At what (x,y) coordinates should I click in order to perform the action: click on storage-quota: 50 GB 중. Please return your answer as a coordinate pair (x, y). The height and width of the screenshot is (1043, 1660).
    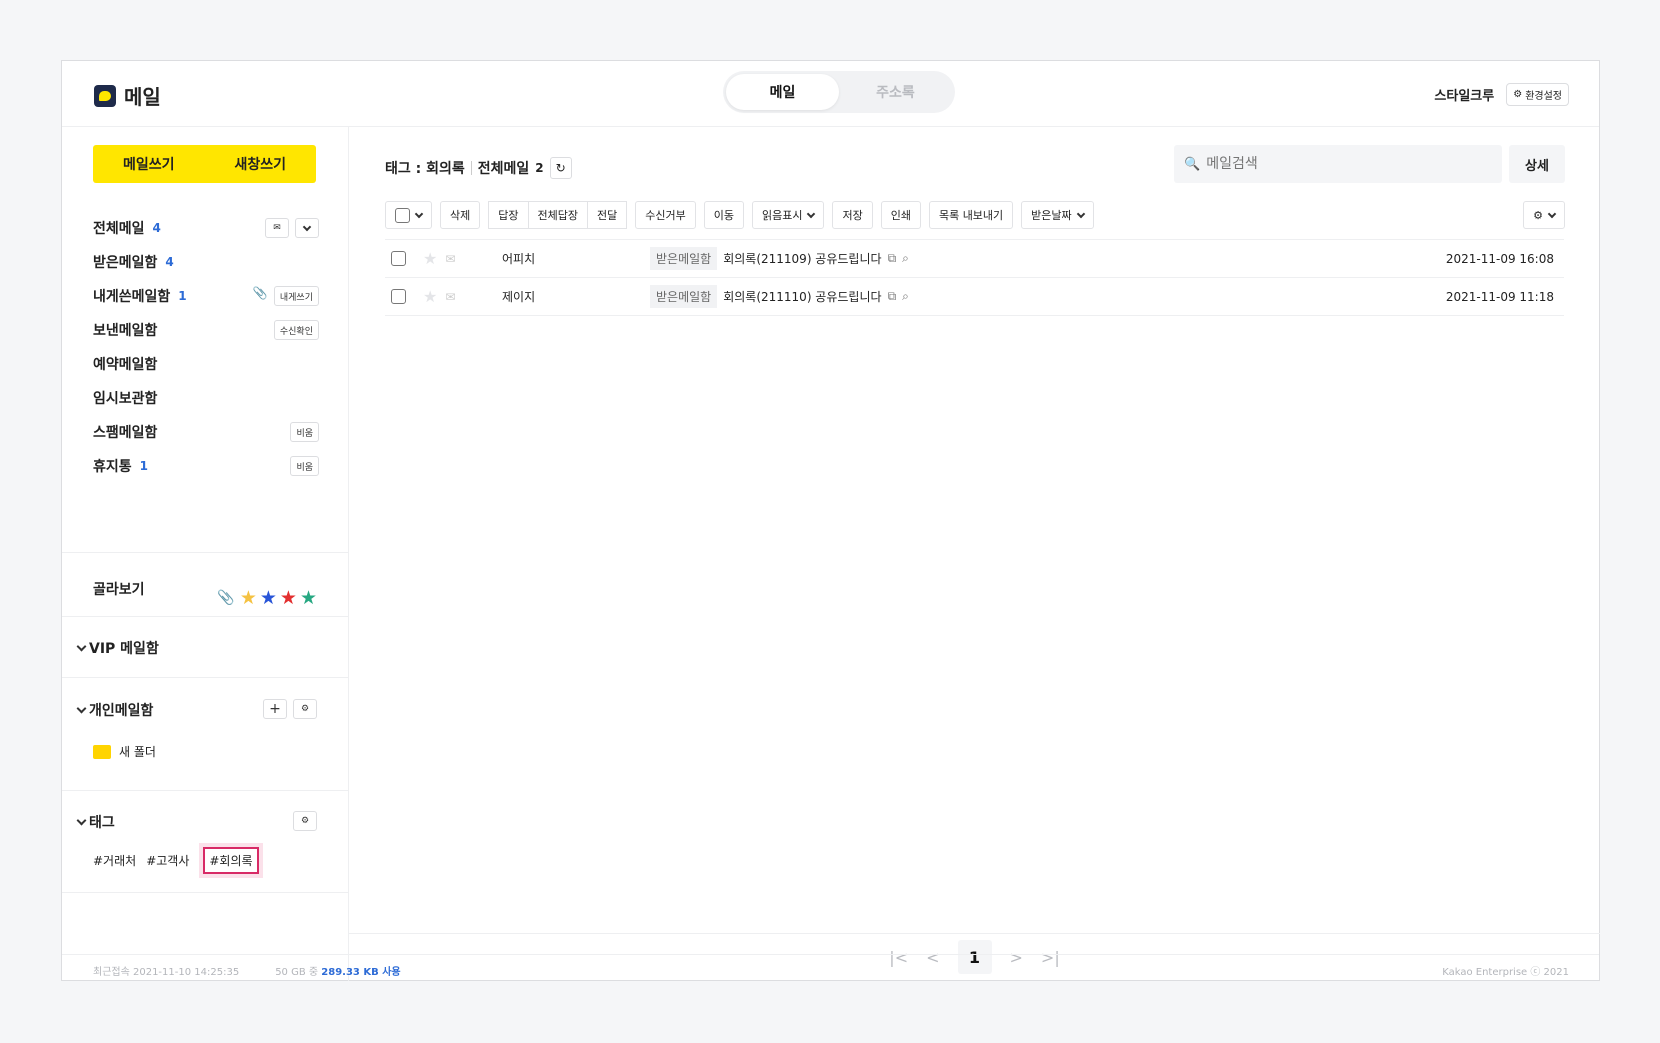
    Looking at the image, I should click on (297, 972).